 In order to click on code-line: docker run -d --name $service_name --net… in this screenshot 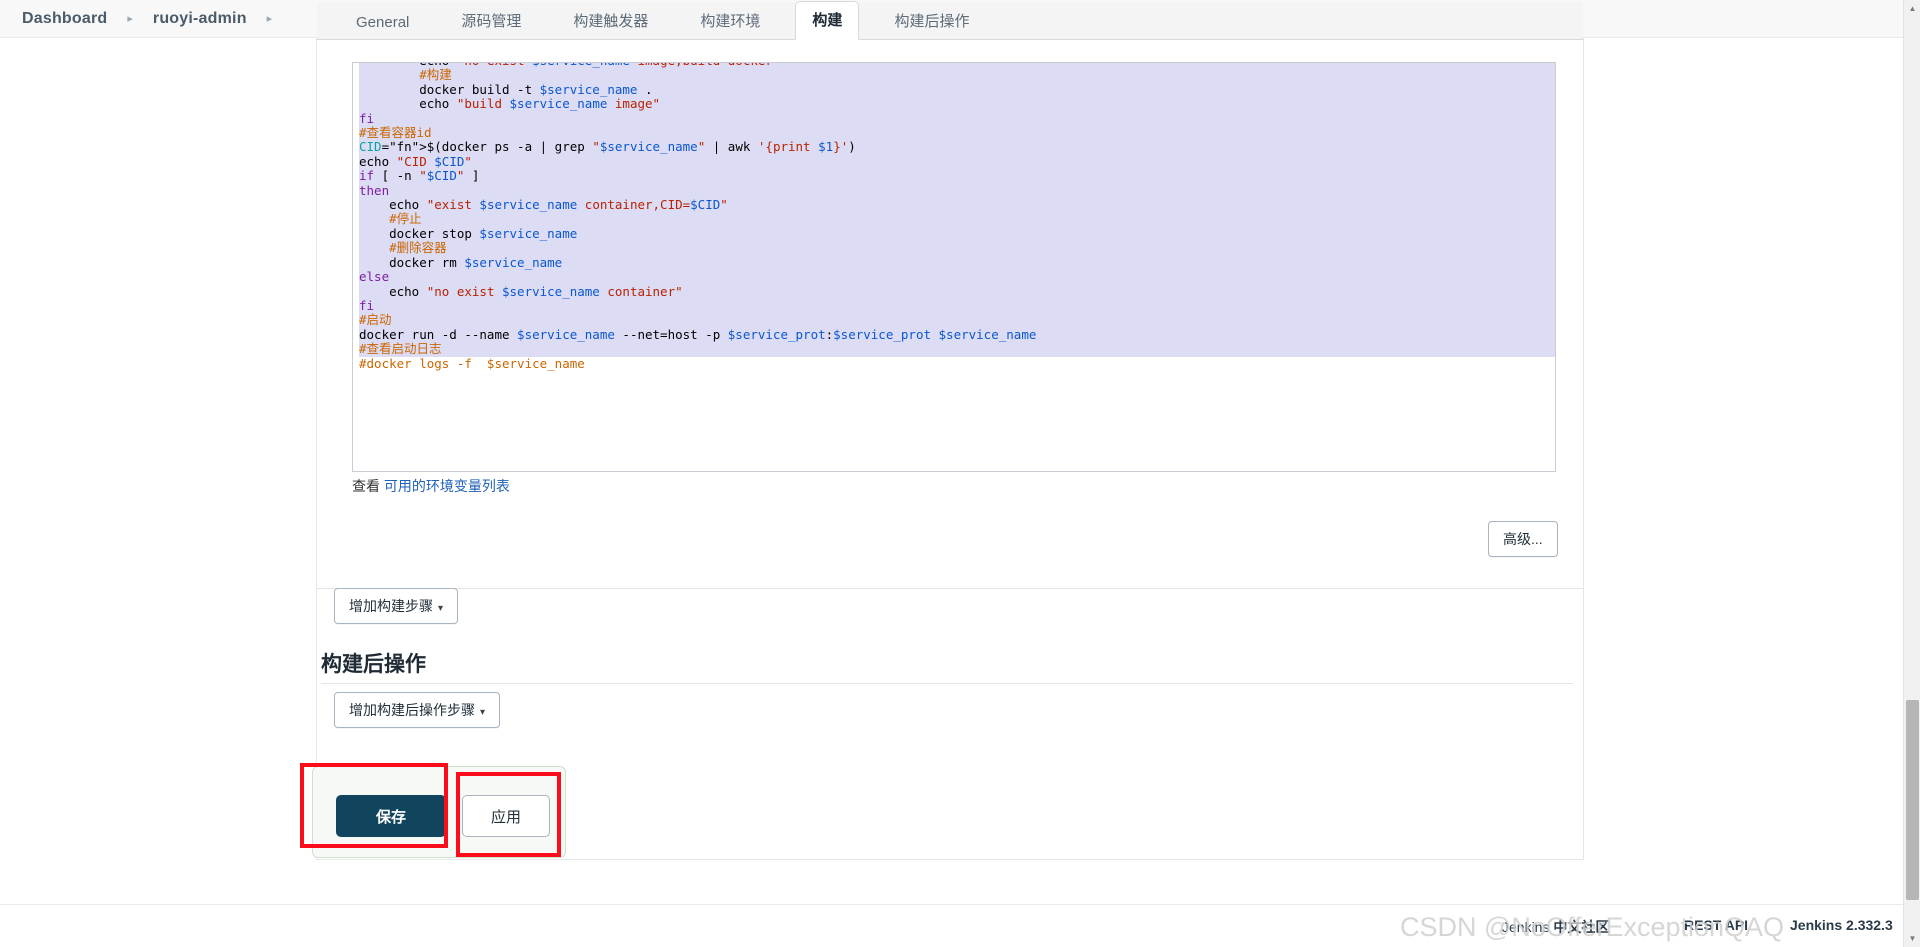, I will do `click(957, 335)`.